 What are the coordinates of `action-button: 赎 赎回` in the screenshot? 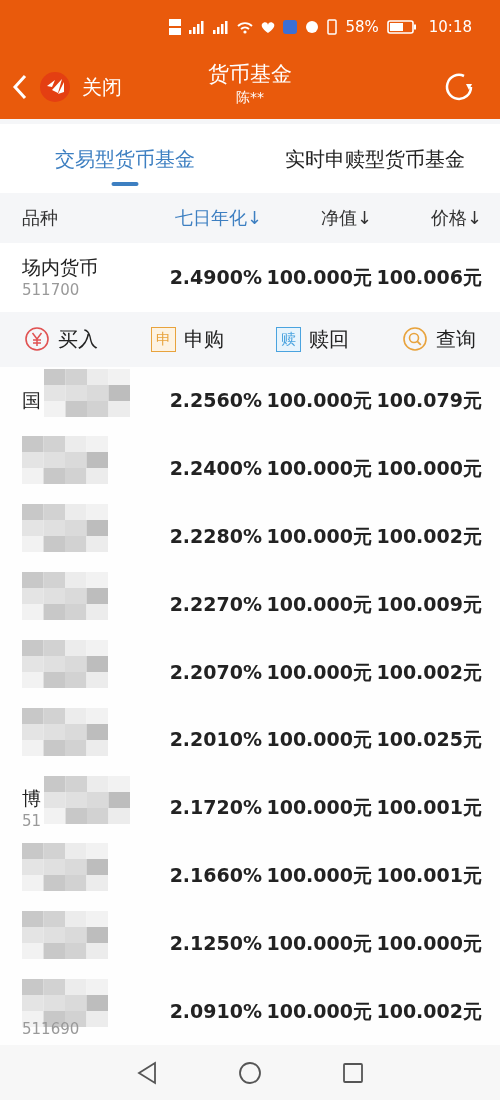 It's located at (313, 339).